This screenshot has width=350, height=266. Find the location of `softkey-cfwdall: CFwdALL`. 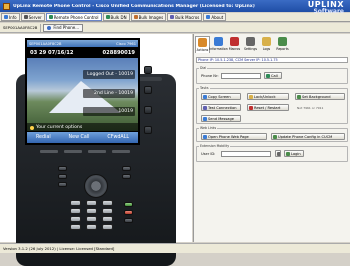

softkey-cfwdall: CFwdALL is located at coordinates (118, 137).